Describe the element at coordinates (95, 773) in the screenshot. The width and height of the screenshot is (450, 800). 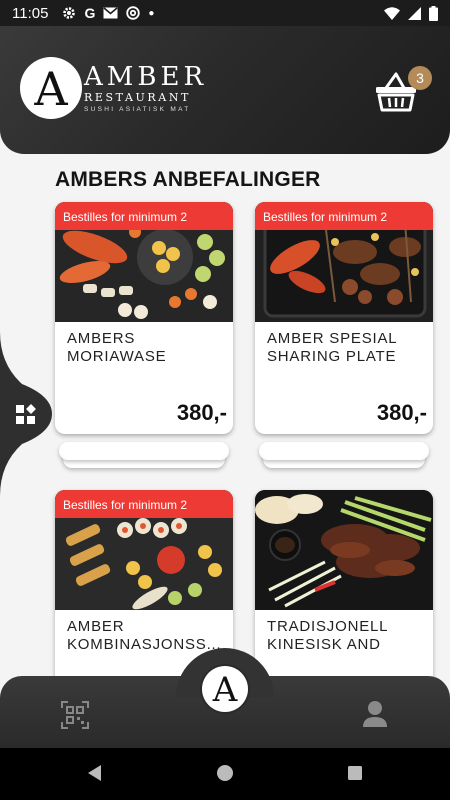
I see `back-icon` at that location.